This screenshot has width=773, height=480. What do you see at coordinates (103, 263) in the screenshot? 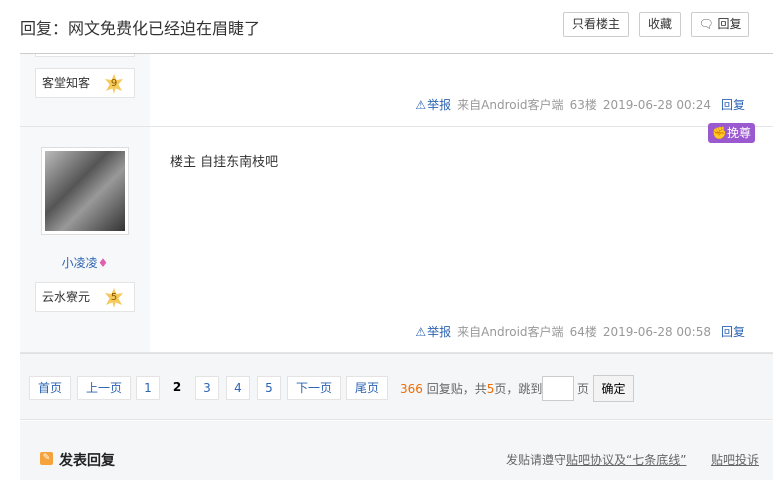
I see `gem-icon: ♦` at bounding box center [103, 263].